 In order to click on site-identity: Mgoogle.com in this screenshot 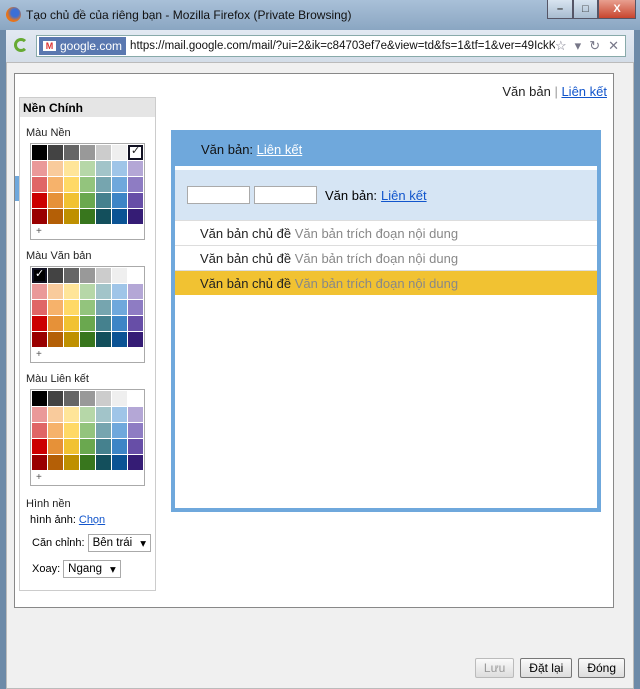, I will do `click(83, 46)`.